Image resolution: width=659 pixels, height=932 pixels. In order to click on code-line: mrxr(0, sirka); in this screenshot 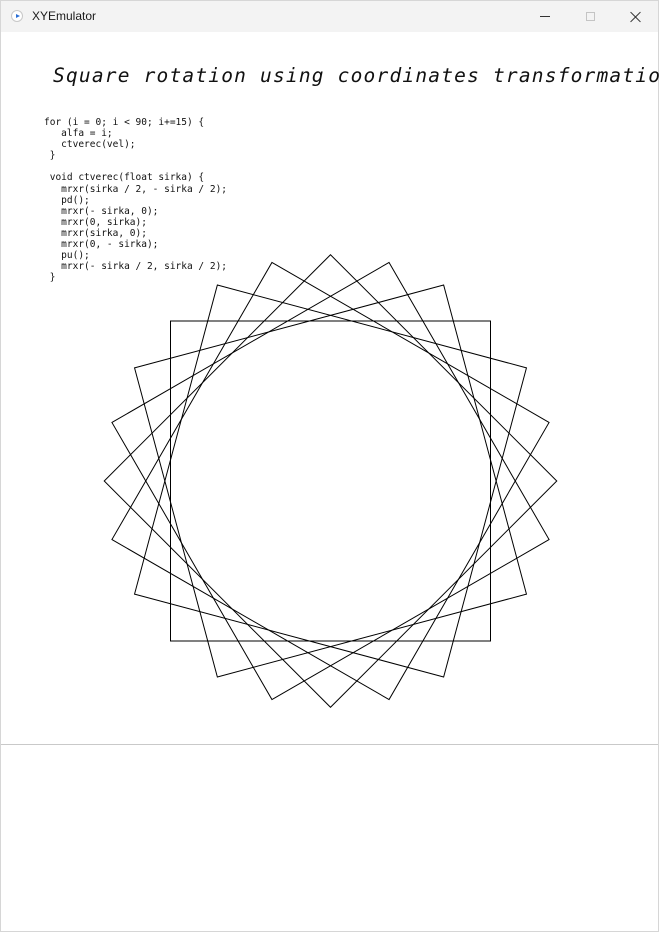, I will do `click(95, 222)`.